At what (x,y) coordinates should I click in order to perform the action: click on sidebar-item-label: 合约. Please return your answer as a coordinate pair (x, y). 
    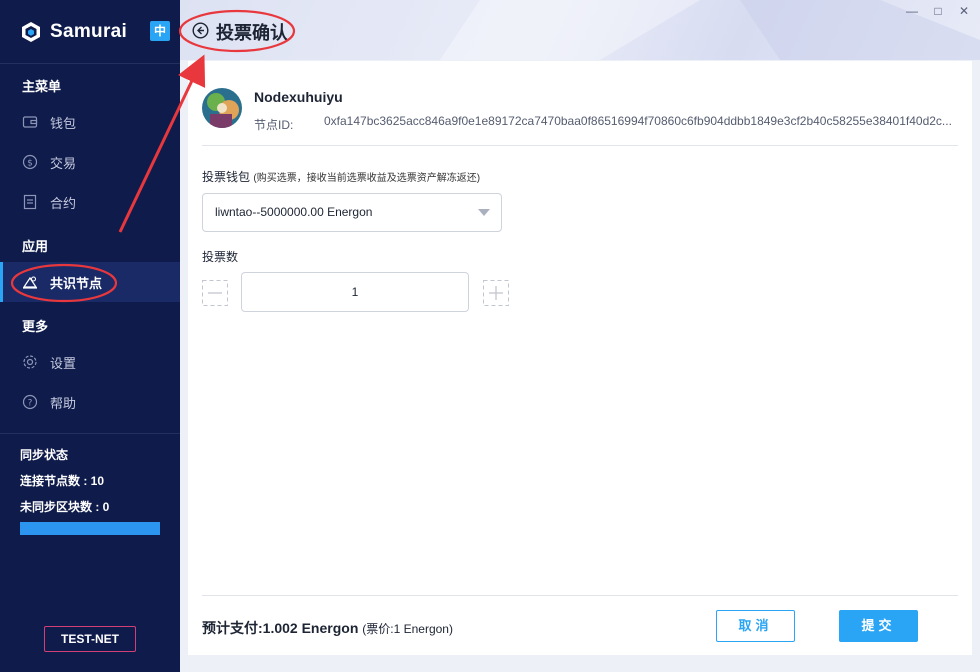
    Looking at the image, I should click on (63, 203).